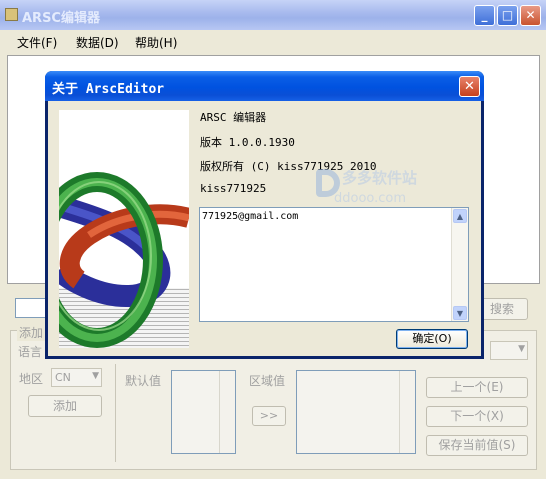 This screenshot has height=479, width=546. What do you see at coordinates (233, 117) in the screenshot?
I see `product-name: ARSC 编辑器` at bounding box center [233, 117].